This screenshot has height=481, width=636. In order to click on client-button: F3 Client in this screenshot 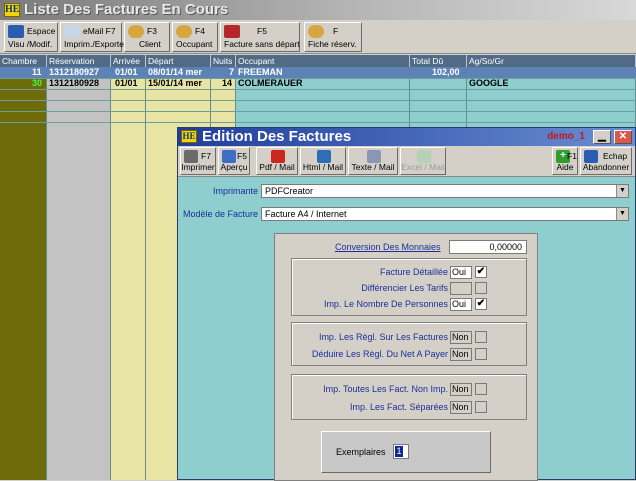, I will do `click(147, 37)`.